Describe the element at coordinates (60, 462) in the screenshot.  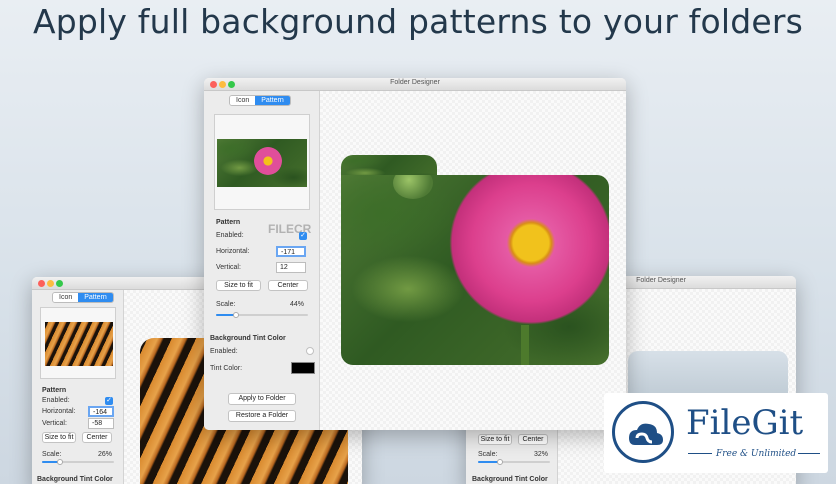
I see `left-scale-slider-knob` at that location.